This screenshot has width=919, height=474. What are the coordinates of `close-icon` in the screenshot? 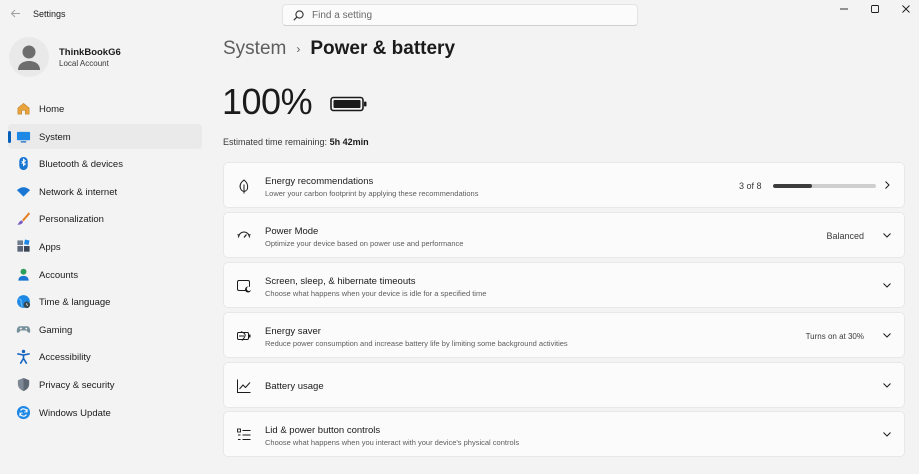 It's located at (906, 9).